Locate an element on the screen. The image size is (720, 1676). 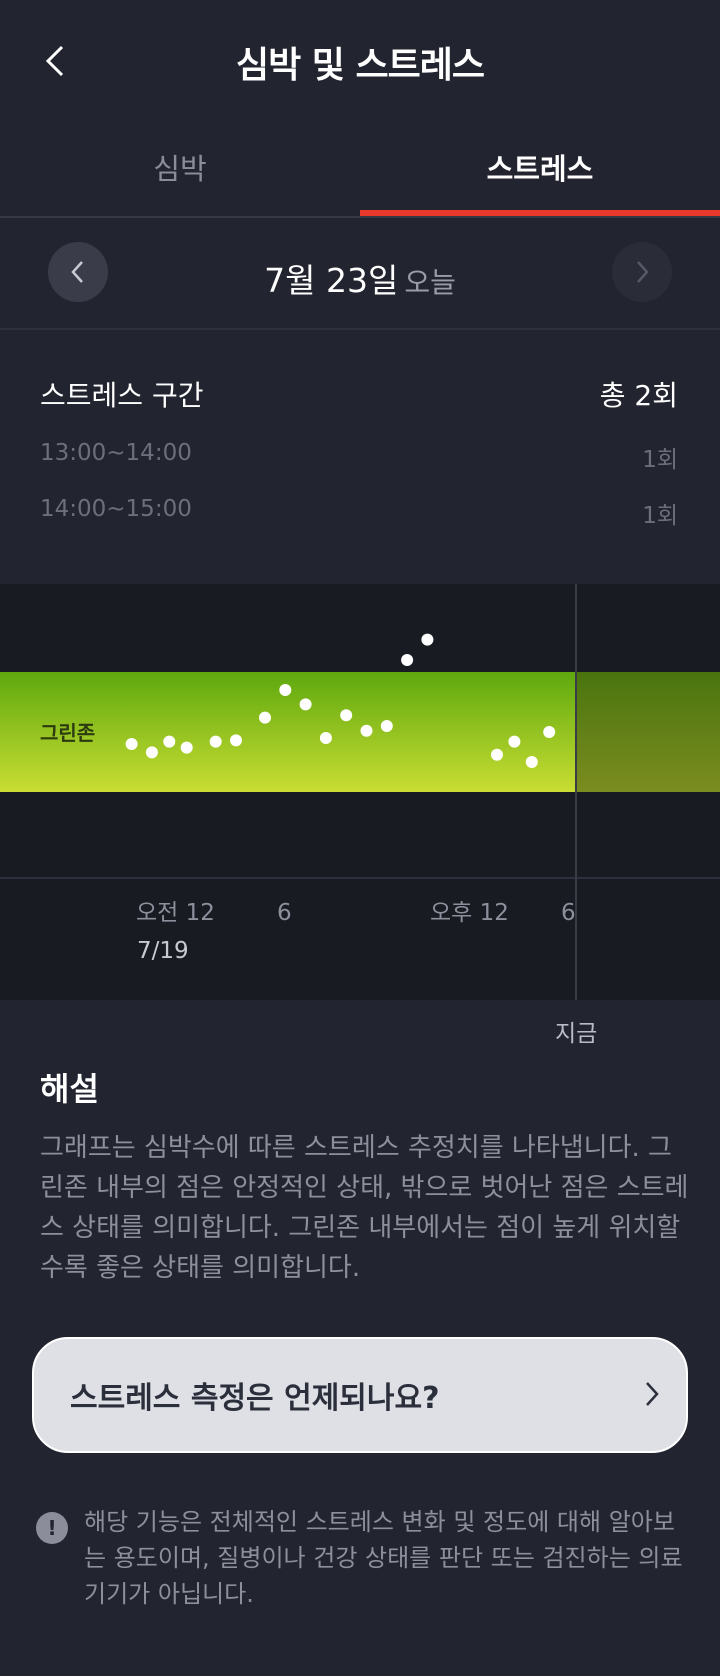
future-overlay is located at coordinates (648, 732).